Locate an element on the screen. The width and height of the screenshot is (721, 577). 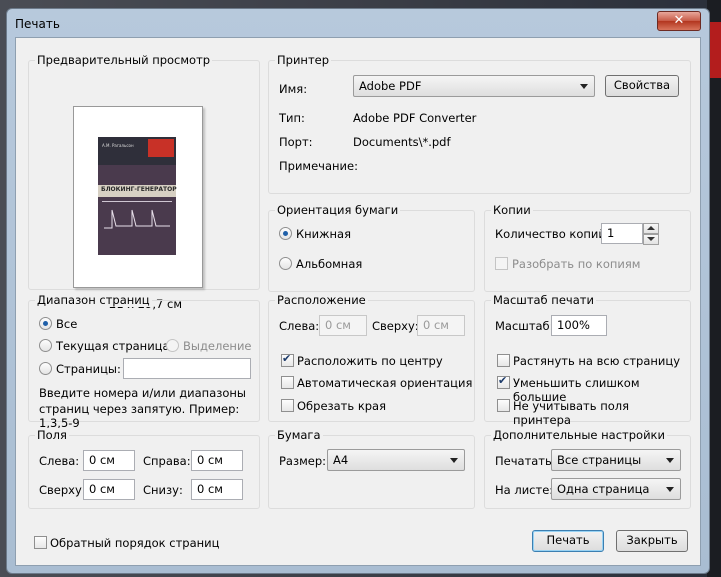
close-button: Закрыть is located at coordinates (652, 541).